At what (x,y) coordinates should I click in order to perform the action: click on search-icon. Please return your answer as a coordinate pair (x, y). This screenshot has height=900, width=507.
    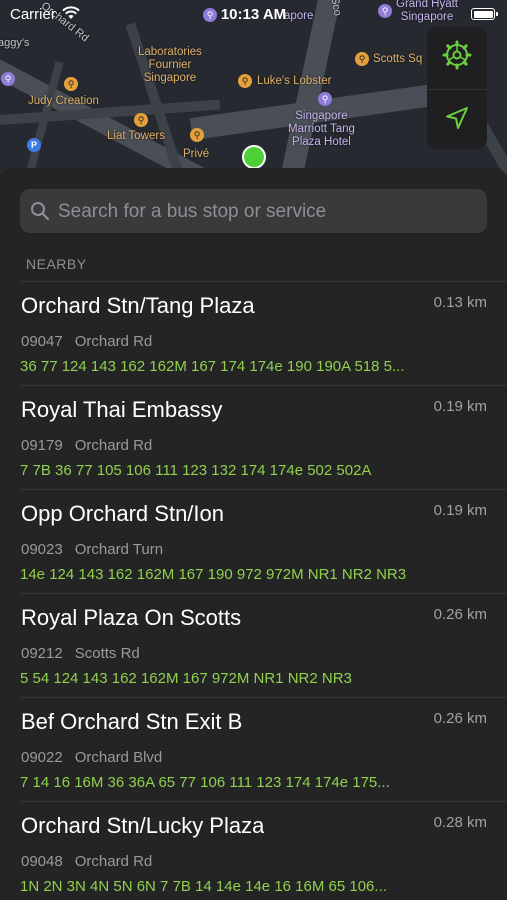
    Looking at the image, I should click on (40, 213).